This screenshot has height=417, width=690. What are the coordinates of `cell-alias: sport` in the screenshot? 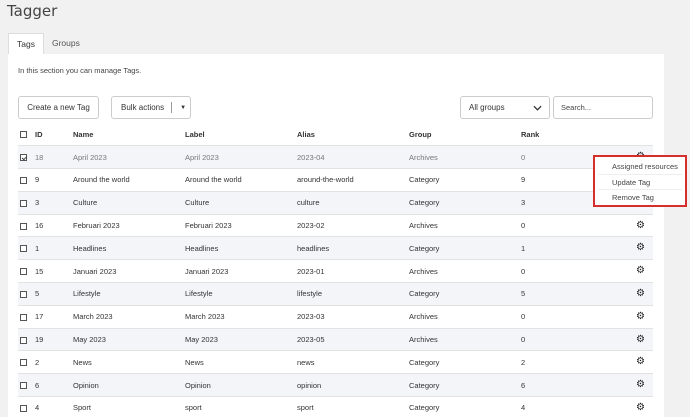 It's located at (353, 406).